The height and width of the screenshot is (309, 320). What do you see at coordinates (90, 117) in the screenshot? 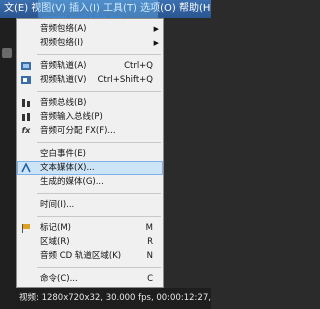
I see `menu-item-audio-input-bus: 音频输入总线(P)` at bounding box center [90, 117].